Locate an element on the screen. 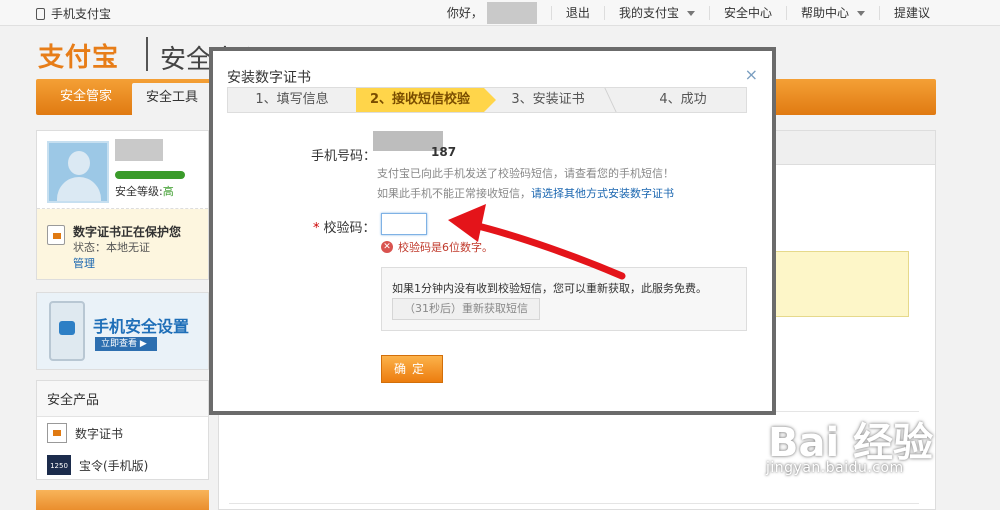  security-level-label: 安全等级: is located at coordinates (139, 191).